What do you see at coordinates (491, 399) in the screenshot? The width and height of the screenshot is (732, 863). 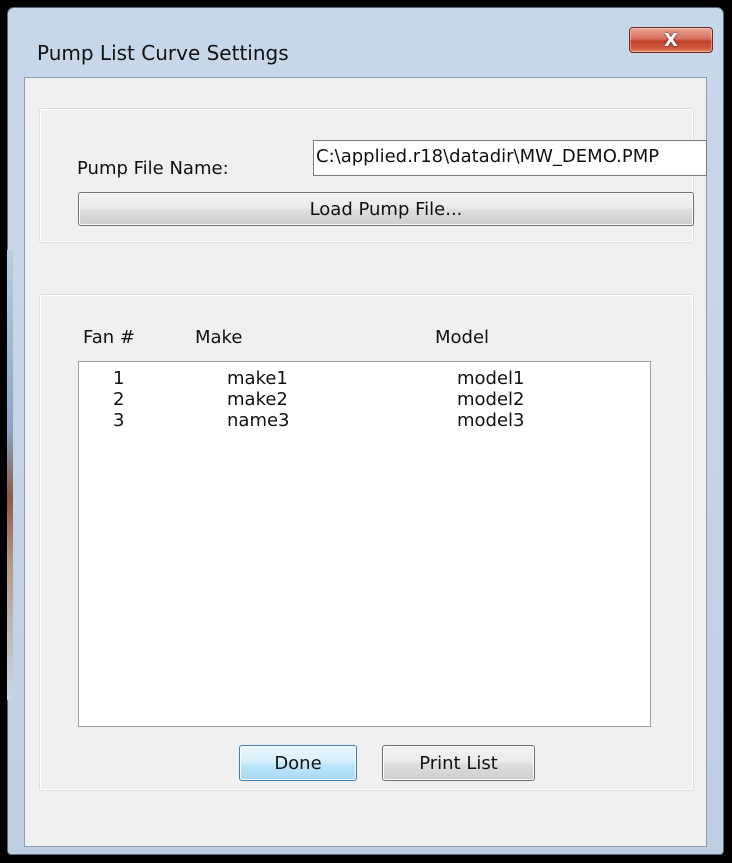 I see `model-value: model2` at bounding box center [491, 399].